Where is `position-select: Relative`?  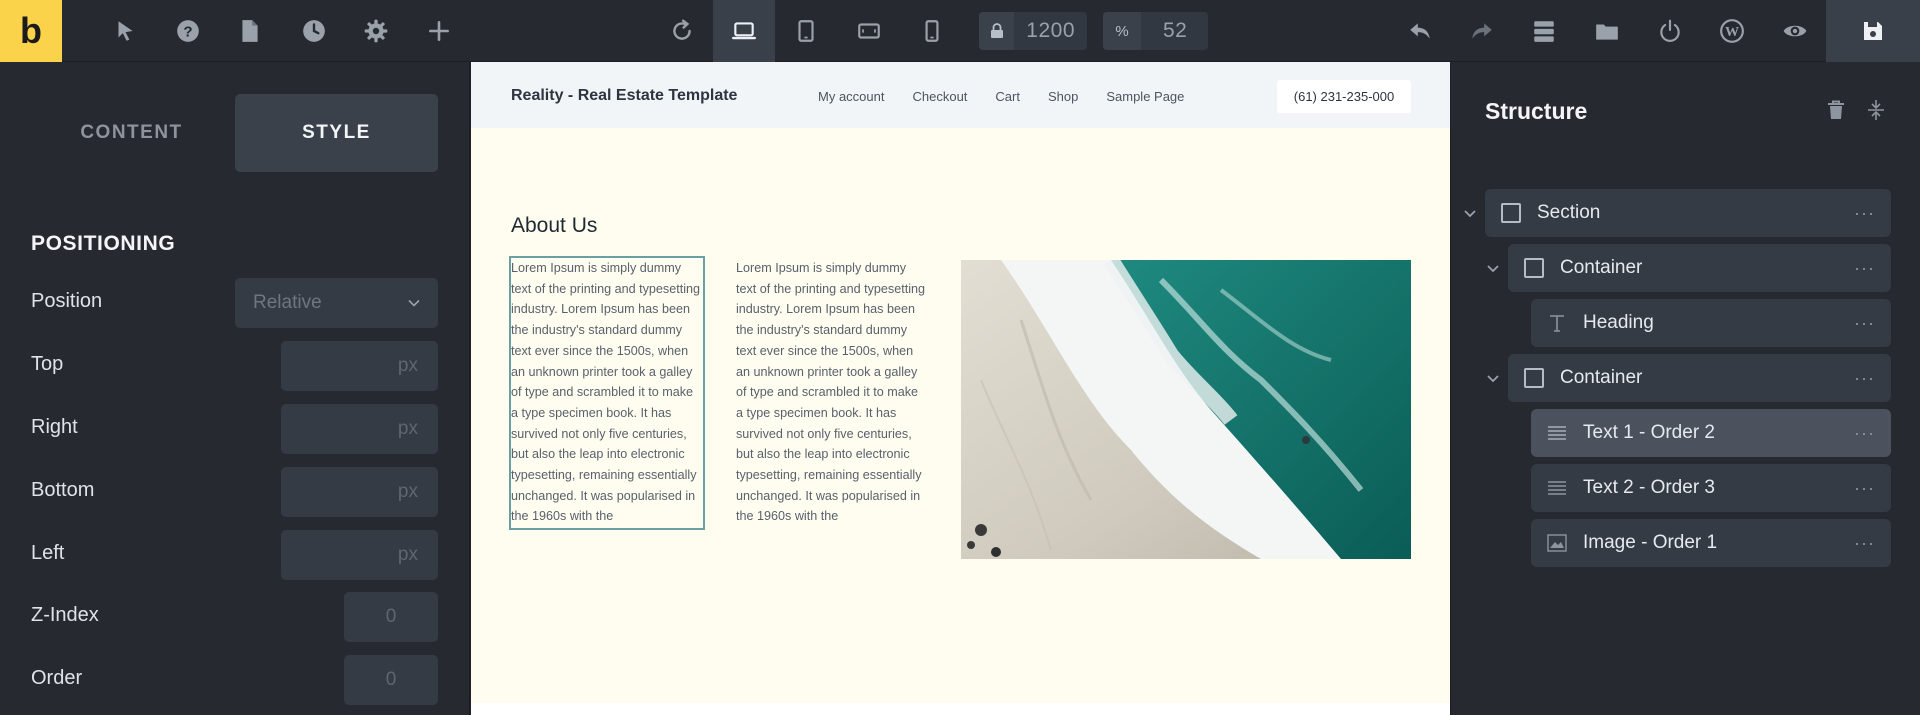 position-select: Relative is located at coordinates (336, 303).